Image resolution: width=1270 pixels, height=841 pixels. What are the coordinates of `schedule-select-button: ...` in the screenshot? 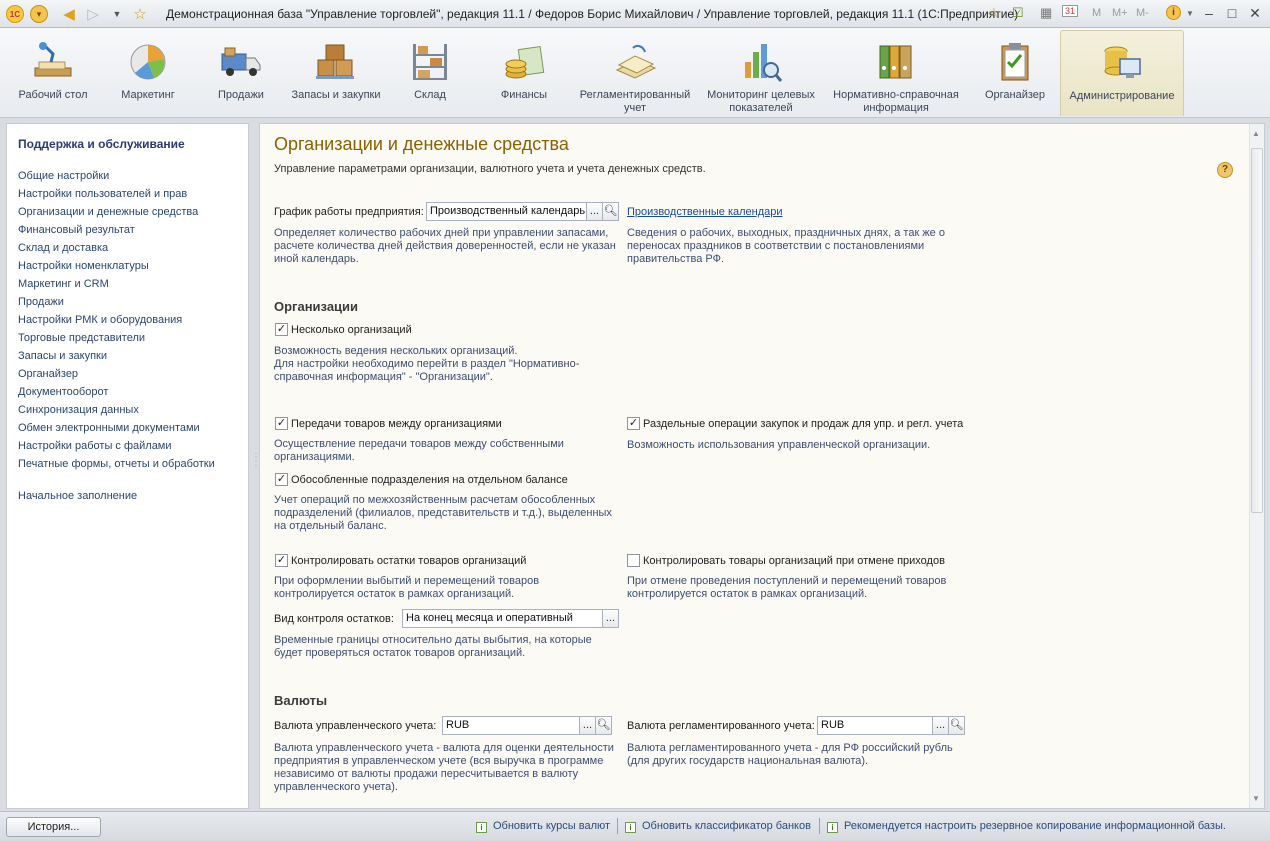 It's located at (594, 211).